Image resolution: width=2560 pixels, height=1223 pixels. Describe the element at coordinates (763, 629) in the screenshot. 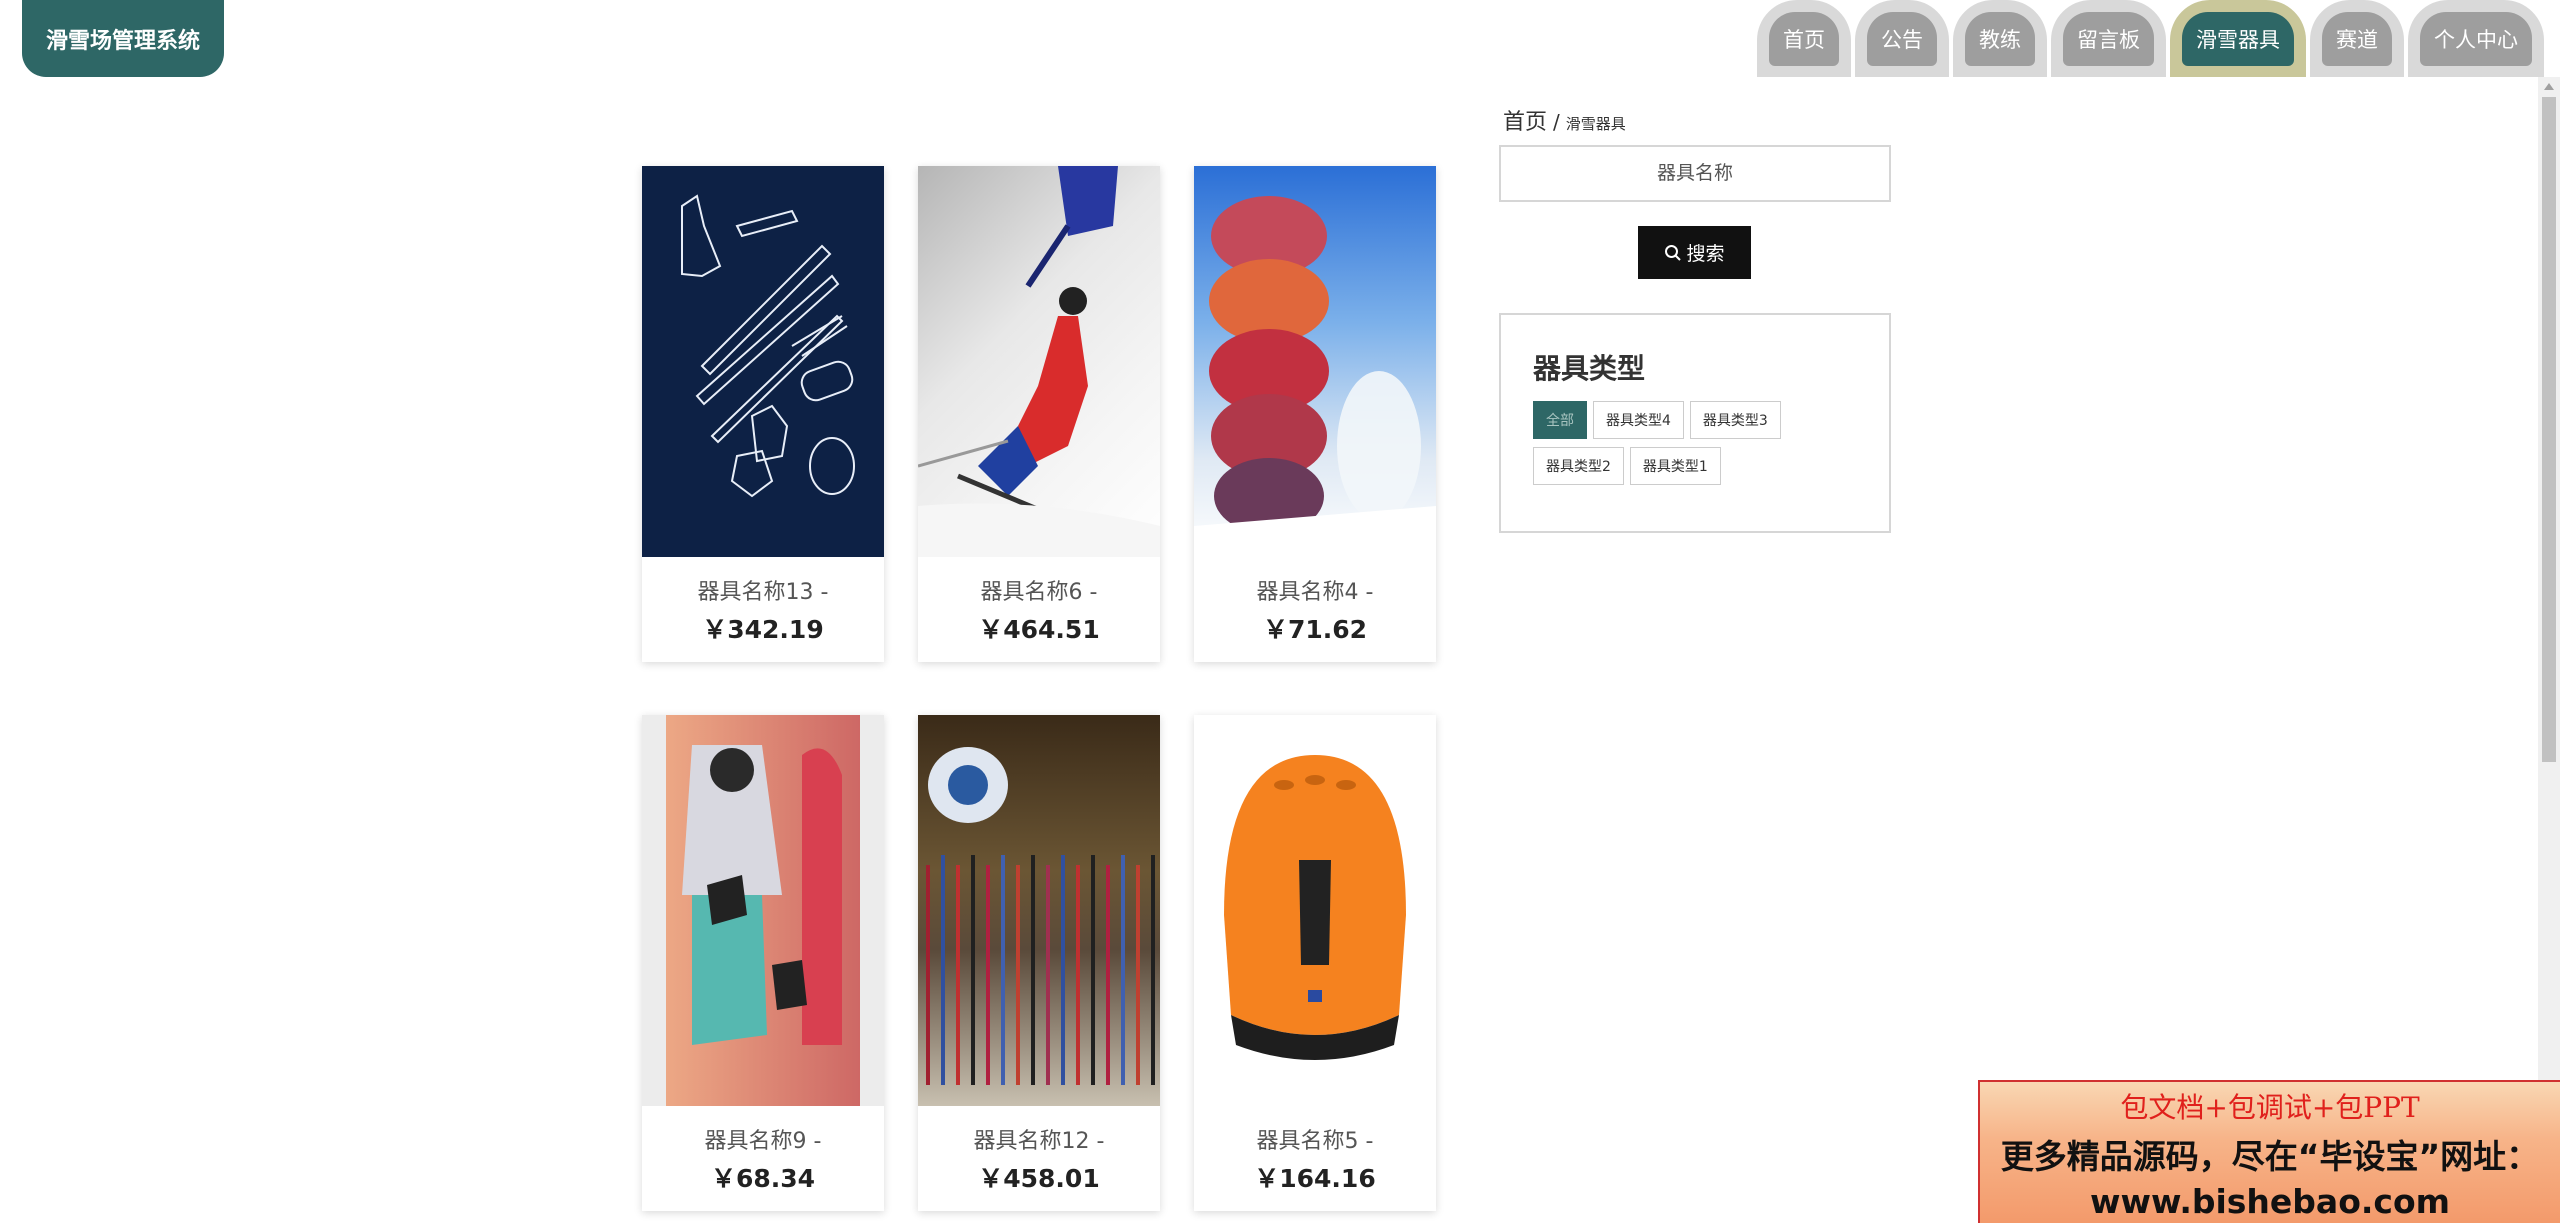

I see `product-price: ￥342.19` at that location.